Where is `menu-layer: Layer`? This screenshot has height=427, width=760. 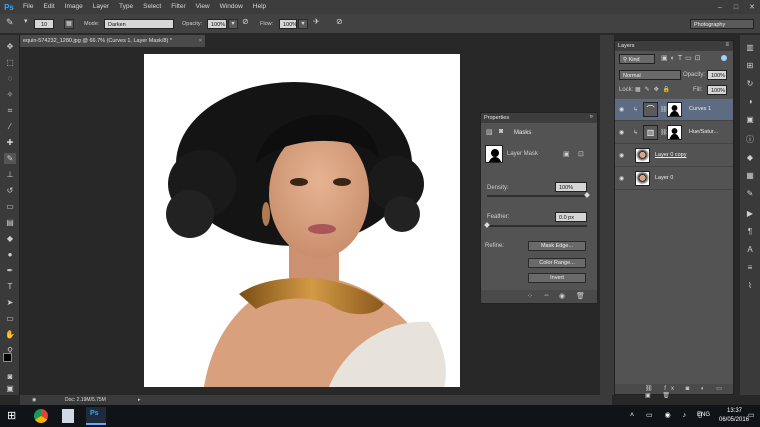 menu-layer: Layer is located at coordinates (101, 7).